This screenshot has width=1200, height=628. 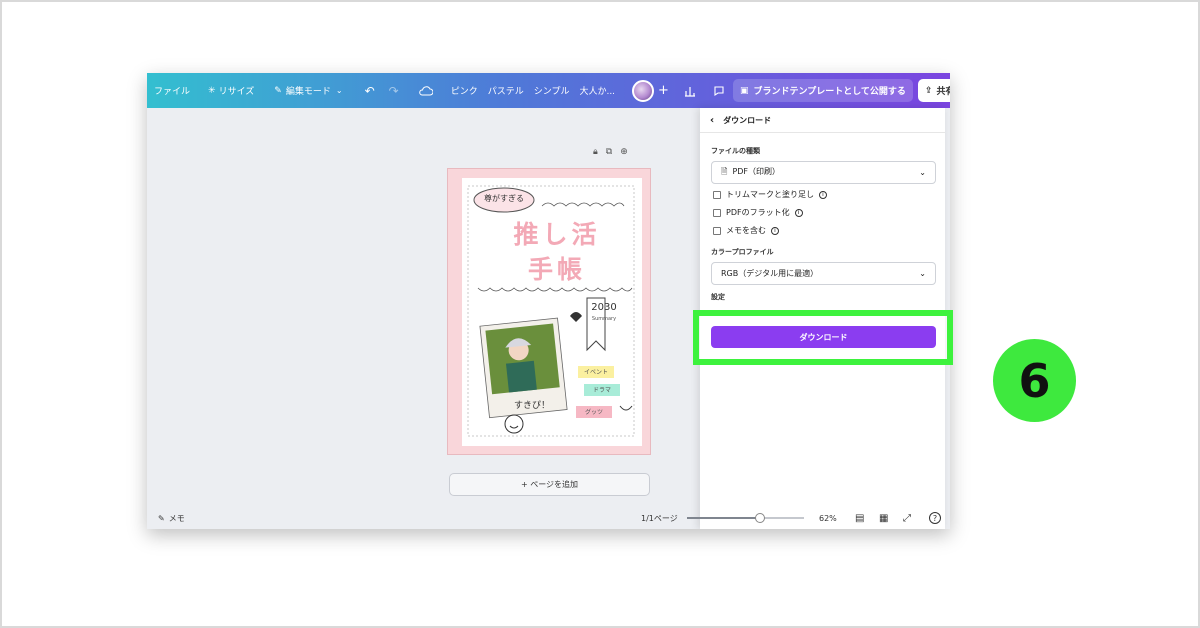 What do you see at coordinates (370, 90) in the screenshot?
I see `undo-icon: ↶` at bounding box center [370, 90].